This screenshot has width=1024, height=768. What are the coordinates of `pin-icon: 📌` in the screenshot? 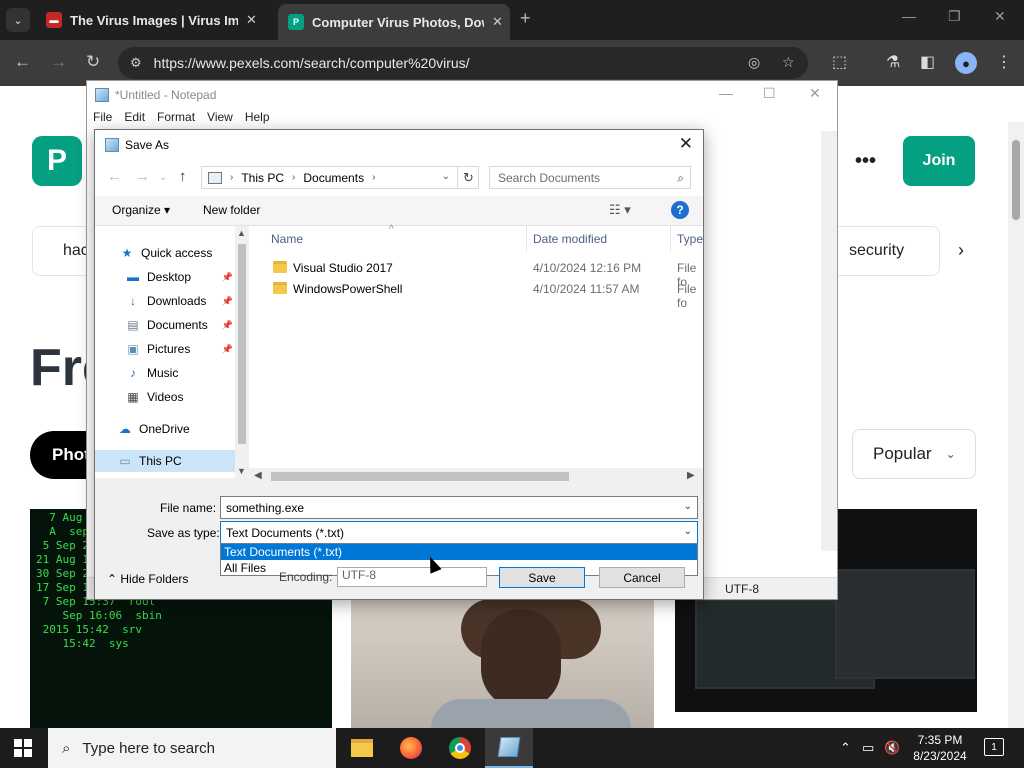 It's located at (227, 348).